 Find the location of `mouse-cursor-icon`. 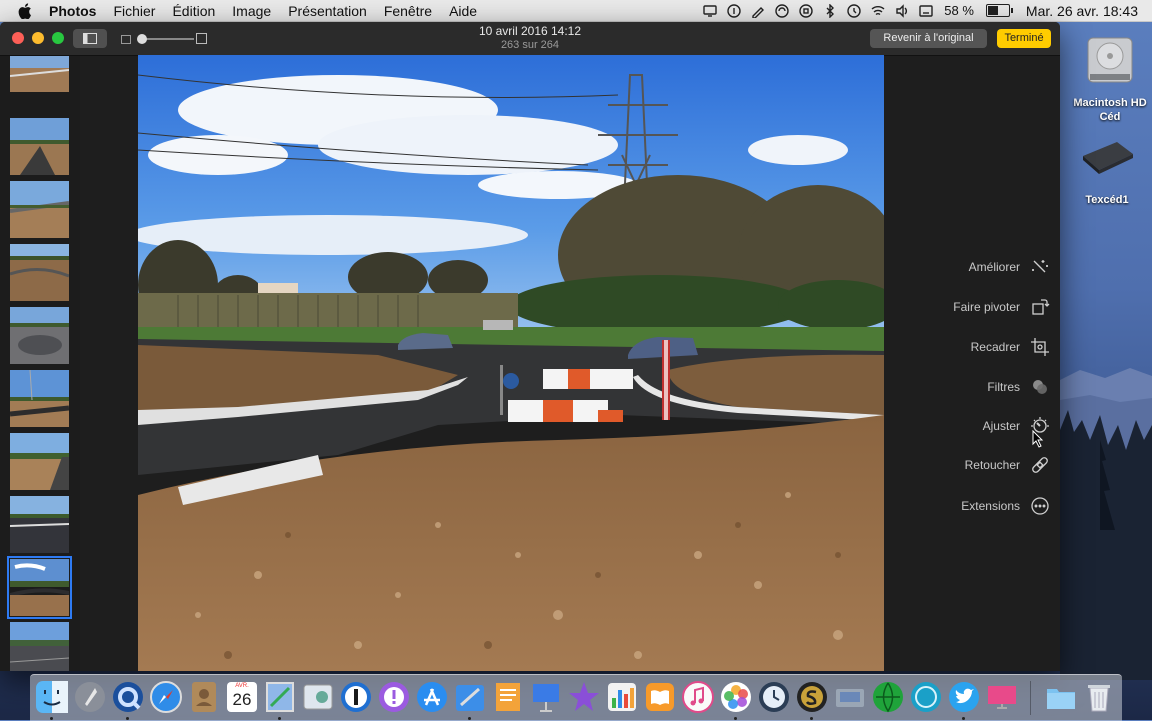

mouse-cursor-icon is located at coordinates (1038, 439).